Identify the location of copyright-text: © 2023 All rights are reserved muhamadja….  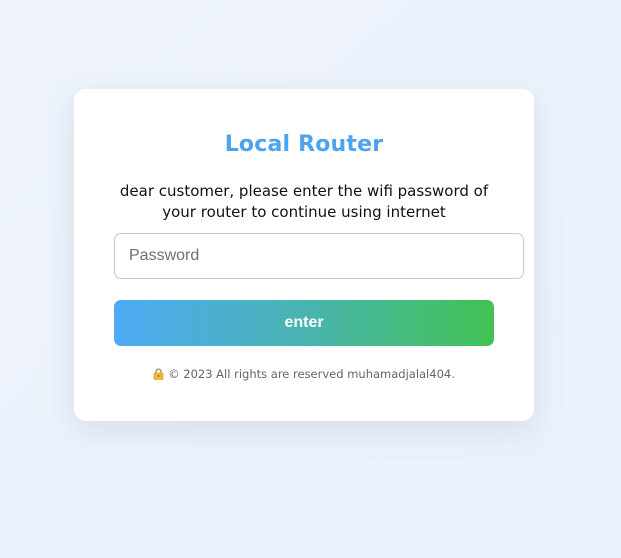
(311, 374).